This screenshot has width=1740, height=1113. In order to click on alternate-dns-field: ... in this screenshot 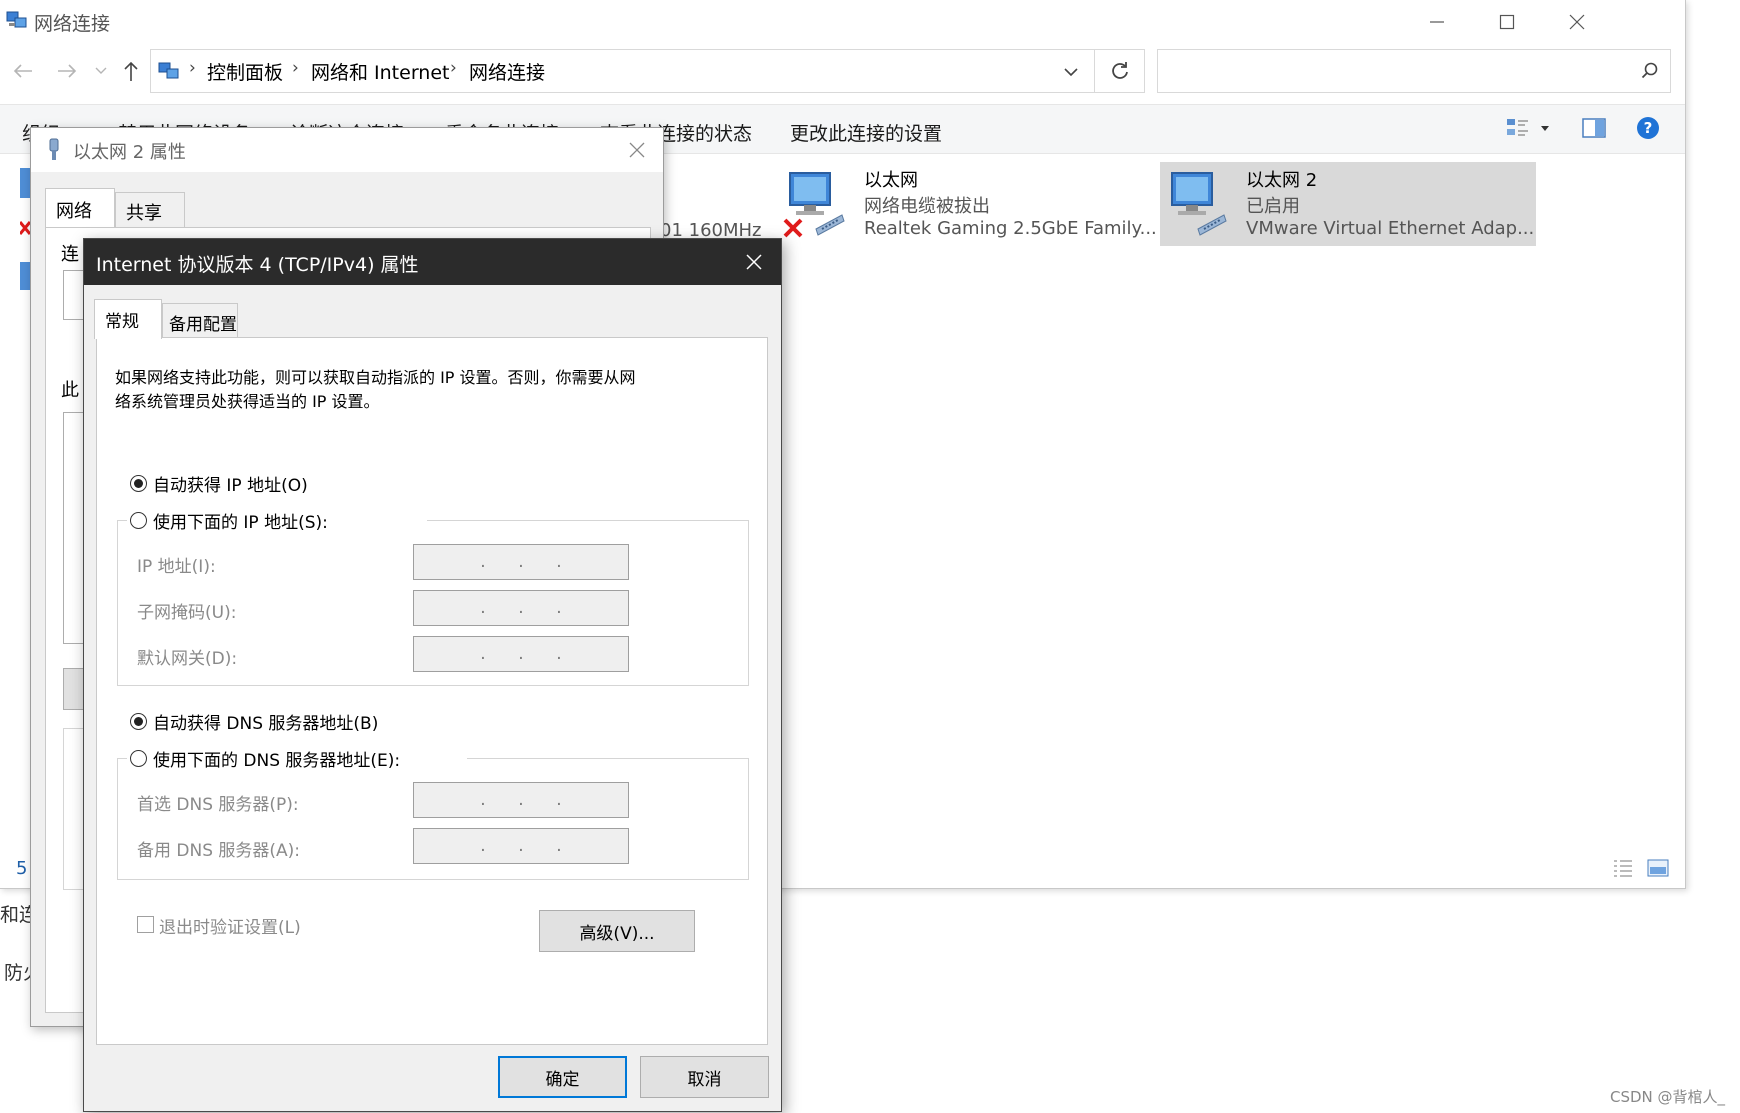, I will do `click(521, 846)`.